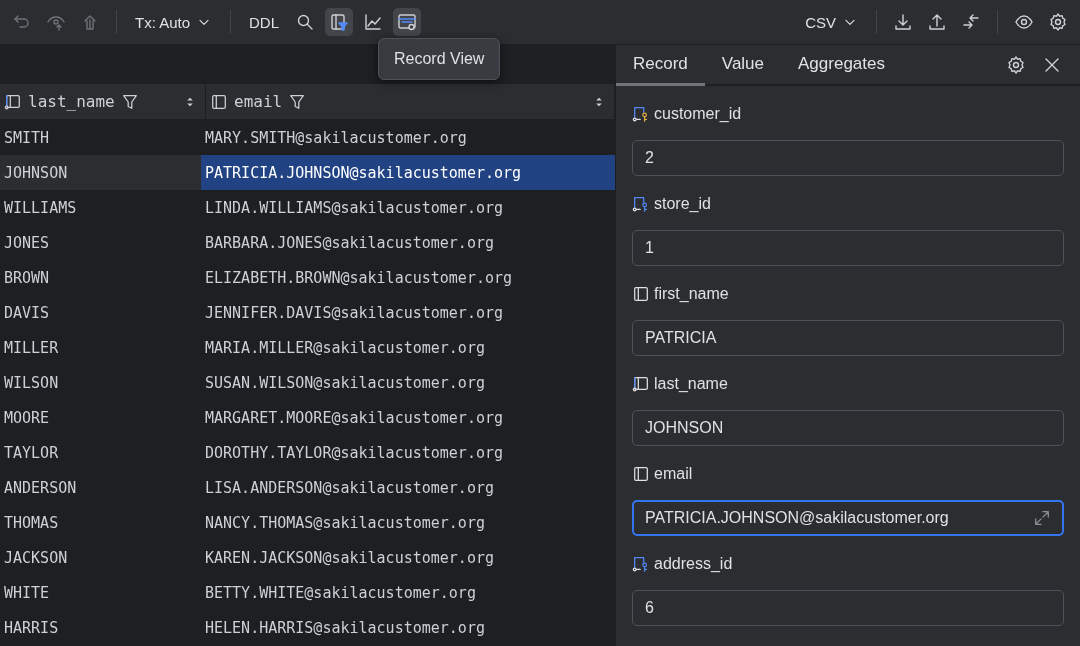 This screenshot has height=646, width=1080. What do you see at coordinates (682, 204) in the screenshot?
I see `field-label: store_id` at bounding box center [682, 204].